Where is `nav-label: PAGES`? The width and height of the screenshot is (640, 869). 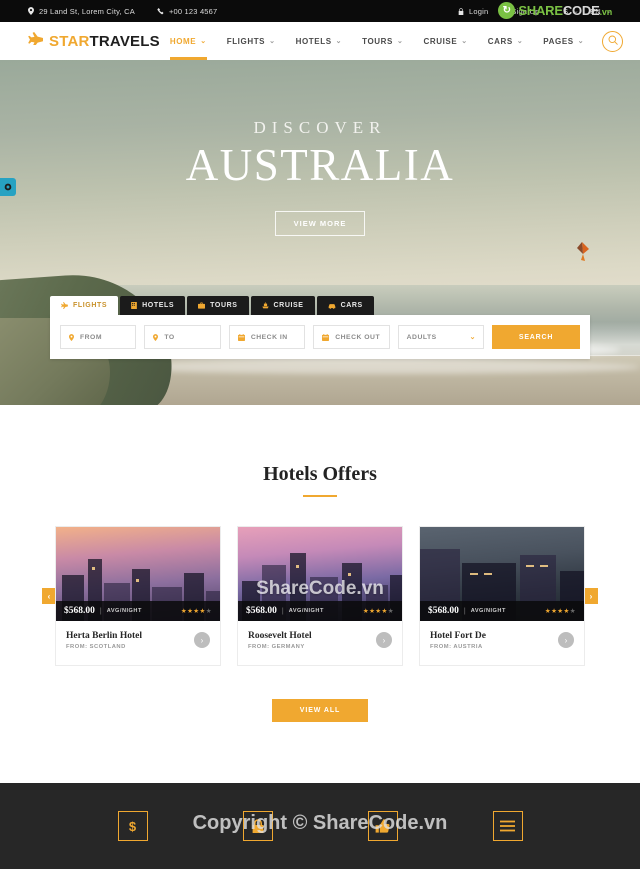
nav-label: PAGES is located at coordinates (558, 41).